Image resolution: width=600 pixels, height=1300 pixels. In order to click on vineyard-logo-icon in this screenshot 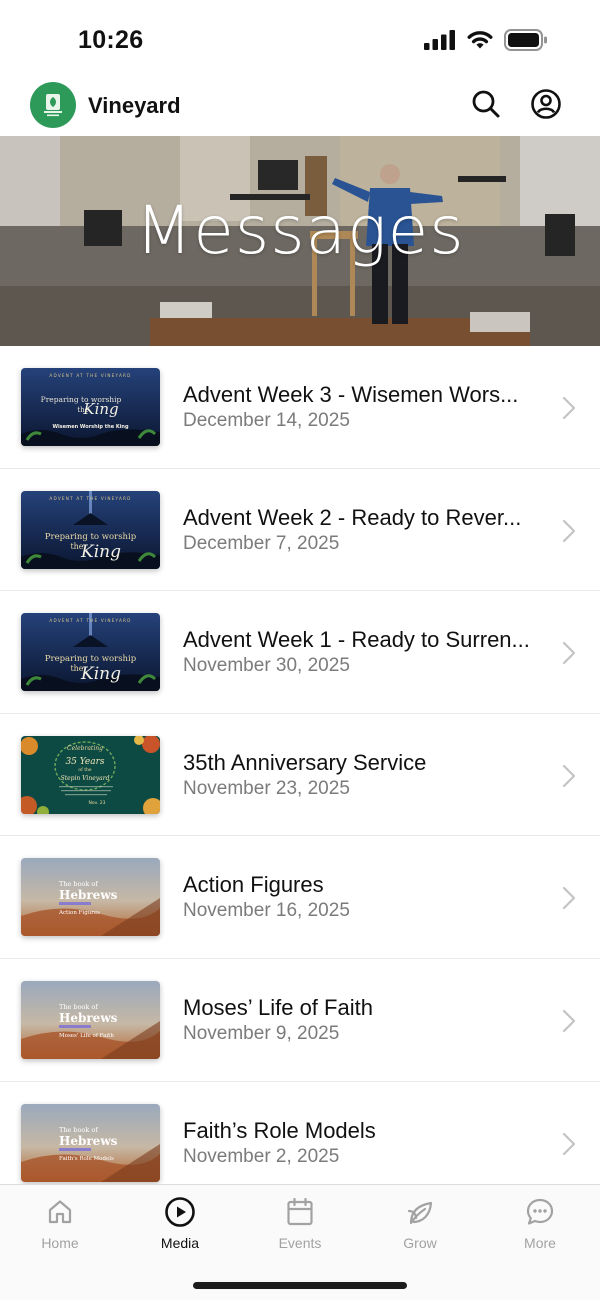, I will do `click(53, 105)`.